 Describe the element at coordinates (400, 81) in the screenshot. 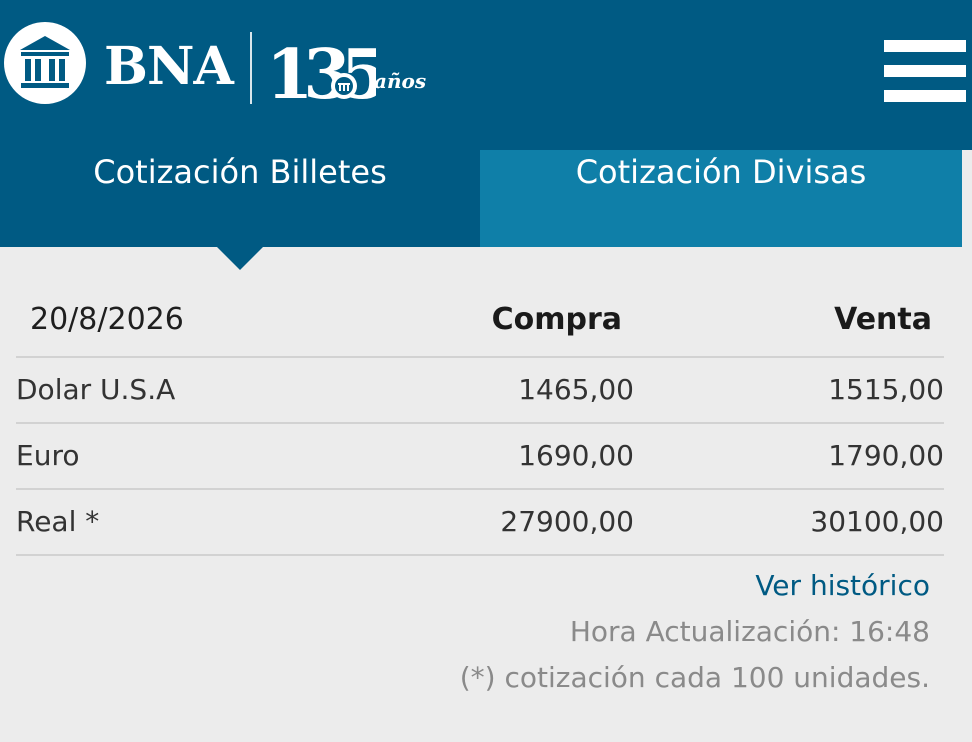

I see `anniversary-suffix: años` at that location.